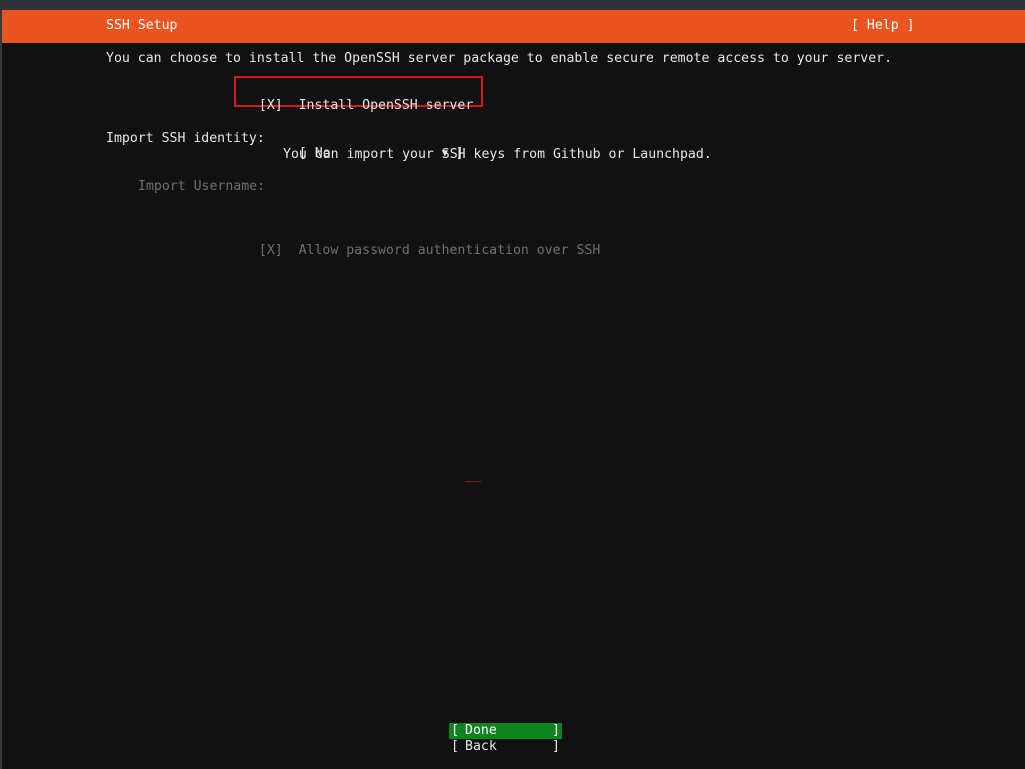 Image resolution: width=1025 pixels, height=769 pixels. Describe the element at coordinates (271, 105) in the screenshot. I see `install-openssh-checkbox-mark: [X]` at that location.